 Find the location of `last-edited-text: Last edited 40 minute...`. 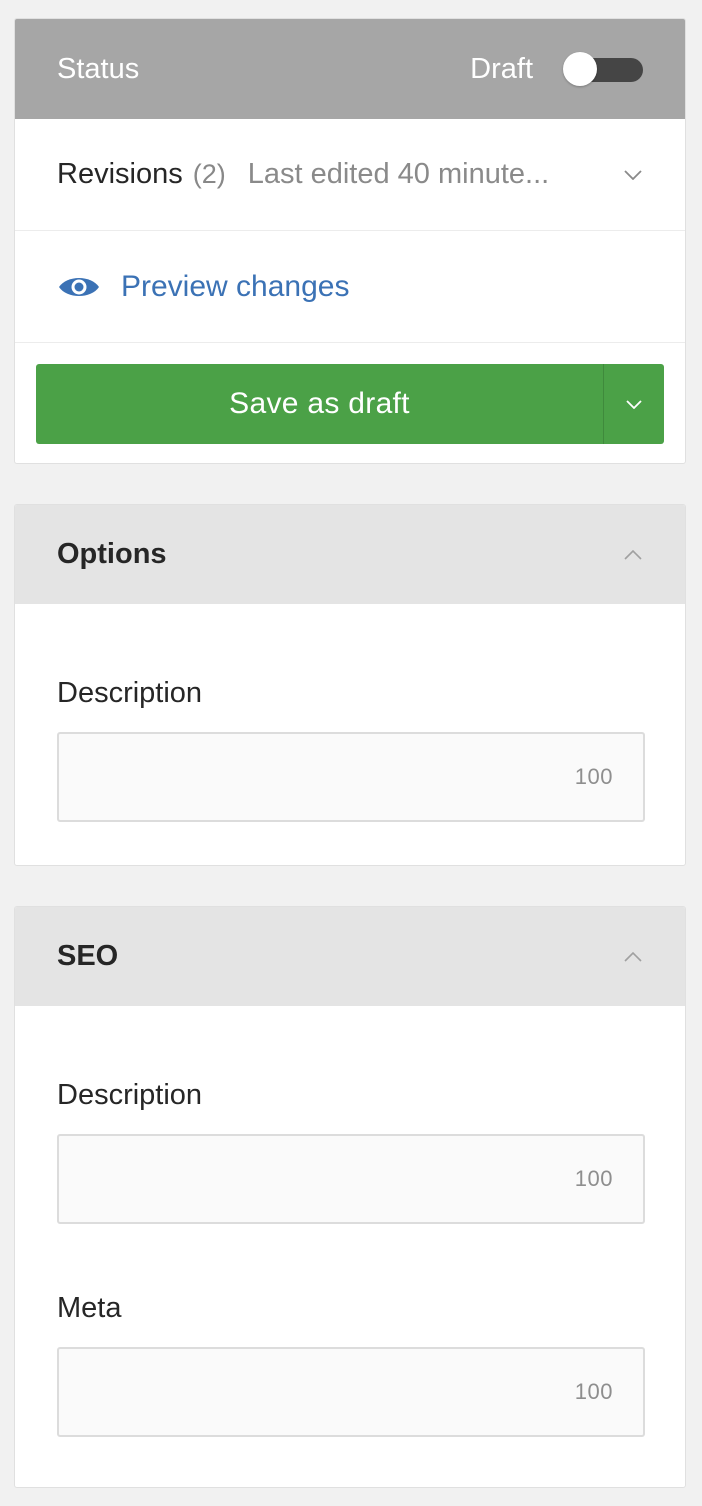

last-edited-text: Last edited 40 minute... is located at coordinates (398, 174).